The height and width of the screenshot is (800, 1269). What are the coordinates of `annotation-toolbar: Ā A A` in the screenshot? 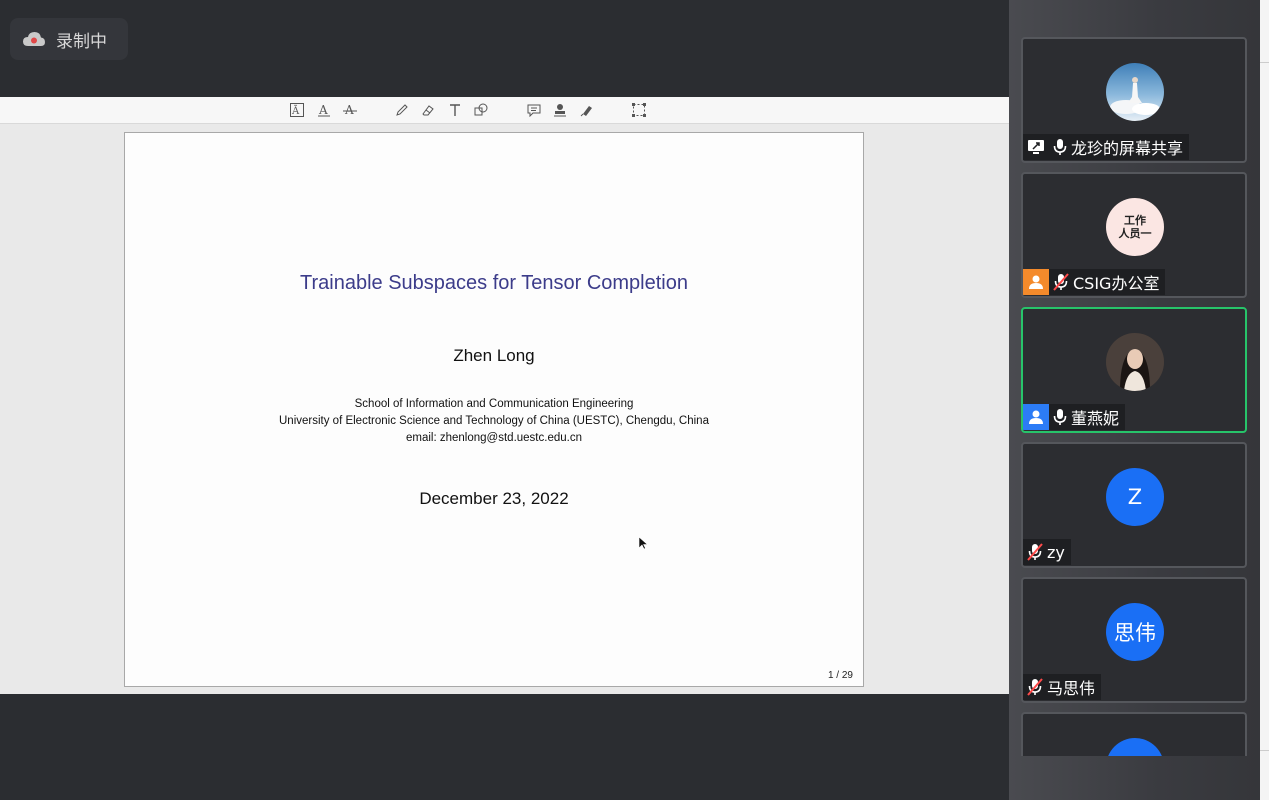 It's located at (504, 110).